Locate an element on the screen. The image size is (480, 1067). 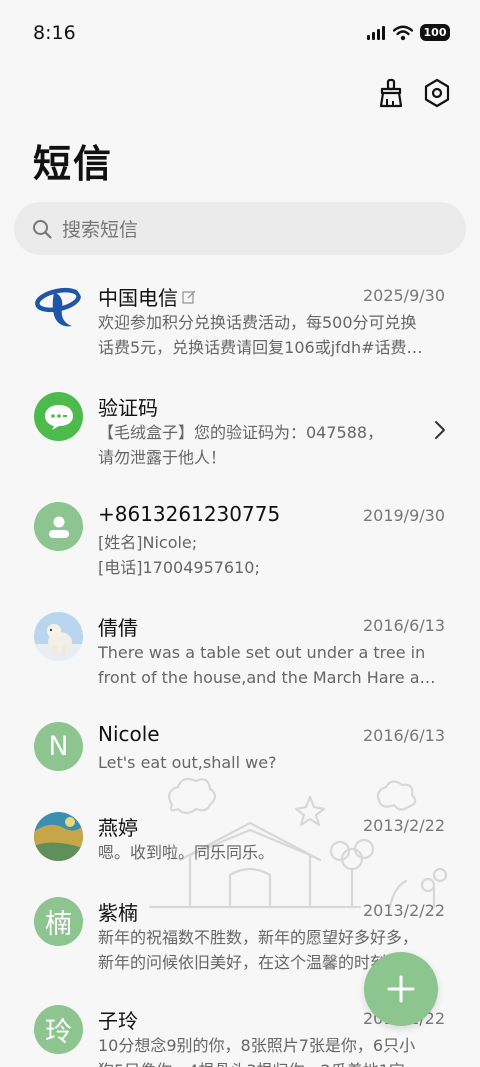
contact-name-text: 倩倩 is located at coordinates (118, 628).